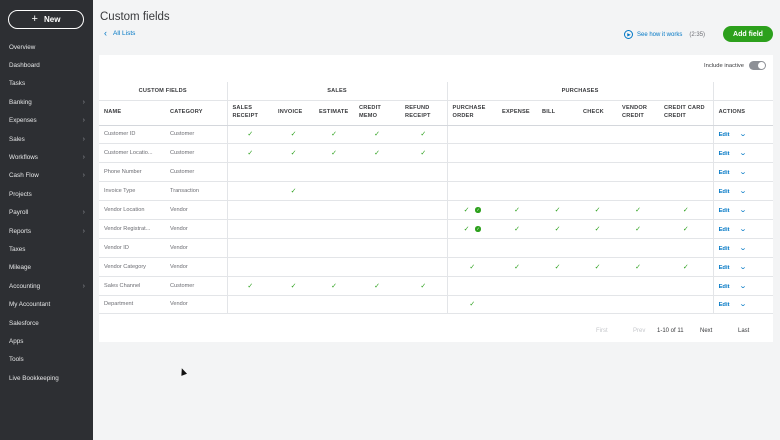 Image resolution: width=780 pixels, height=440 pixels. I want to click on sidebar-item-live-bookkeeping: Live Bookkeeping, so click(46, 378).